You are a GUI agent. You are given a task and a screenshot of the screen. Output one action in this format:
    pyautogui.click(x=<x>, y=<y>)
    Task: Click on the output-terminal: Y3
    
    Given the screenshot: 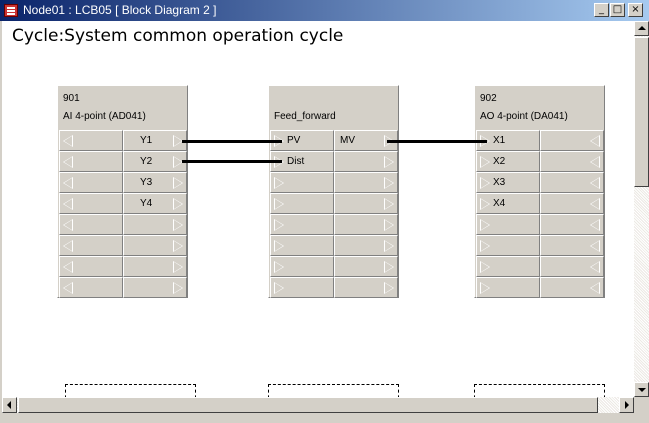 What is the action you would take?
    pyautogui.click(x=155, y=182)
    